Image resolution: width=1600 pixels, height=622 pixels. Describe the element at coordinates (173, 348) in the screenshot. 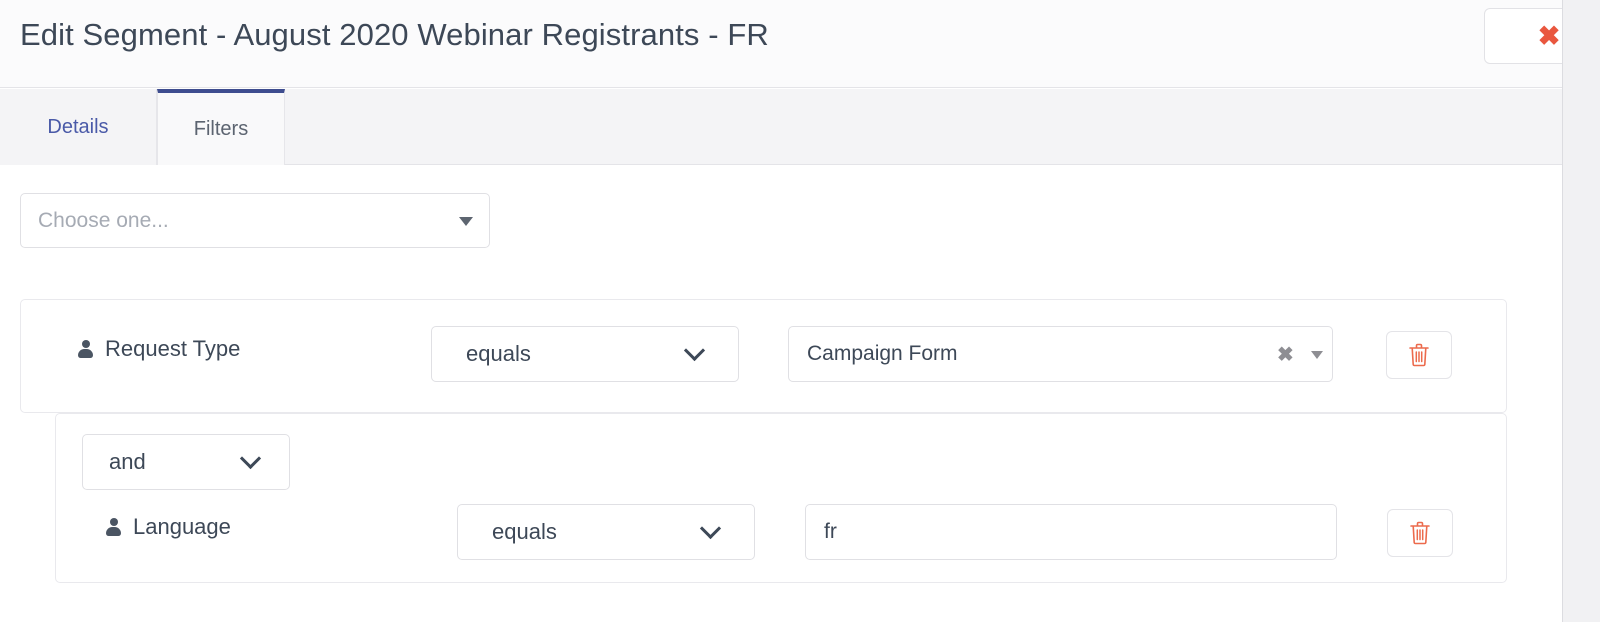

I see `filter-field-text: Request Type` at that location.